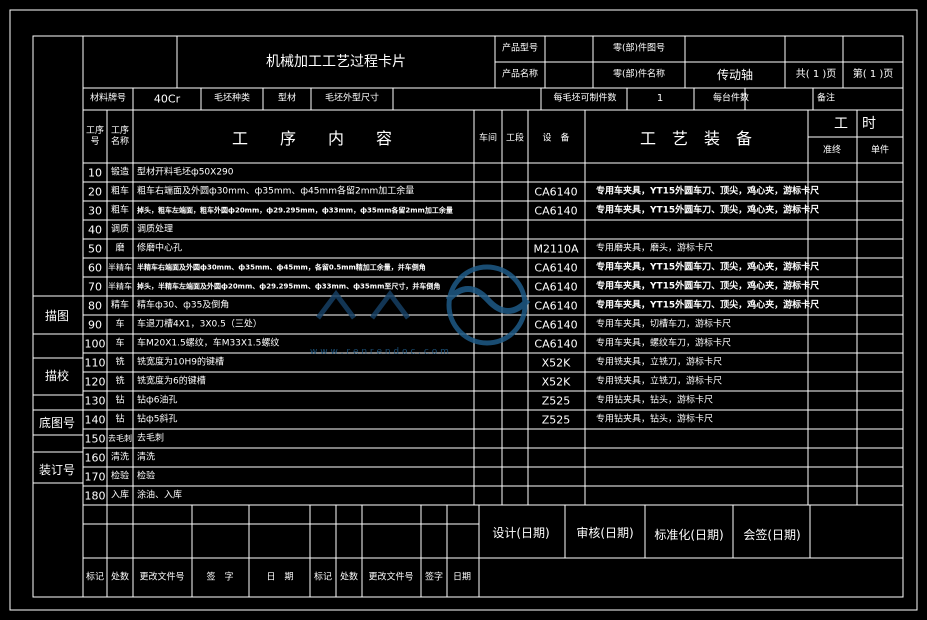 The image size is (927, 620). Describe the element at coordinates (160, 248) in the screenshot. I see `op-content: 修磨中心孔` at that location.